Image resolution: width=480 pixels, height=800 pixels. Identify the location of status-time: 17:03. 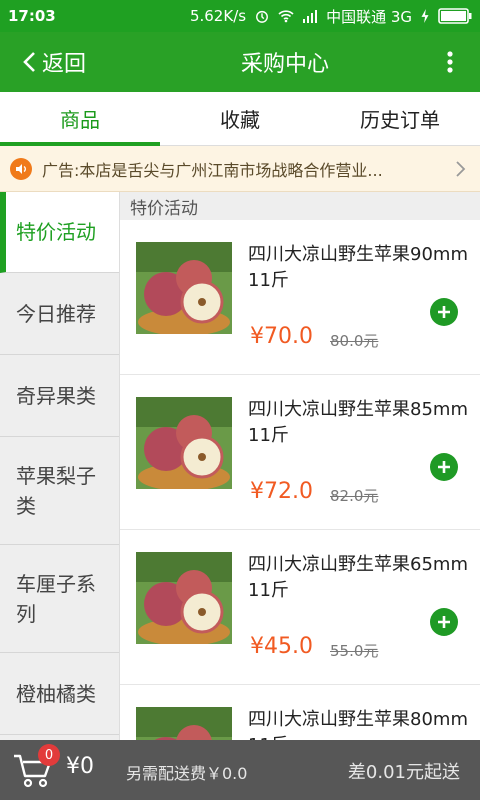
(32, 16).